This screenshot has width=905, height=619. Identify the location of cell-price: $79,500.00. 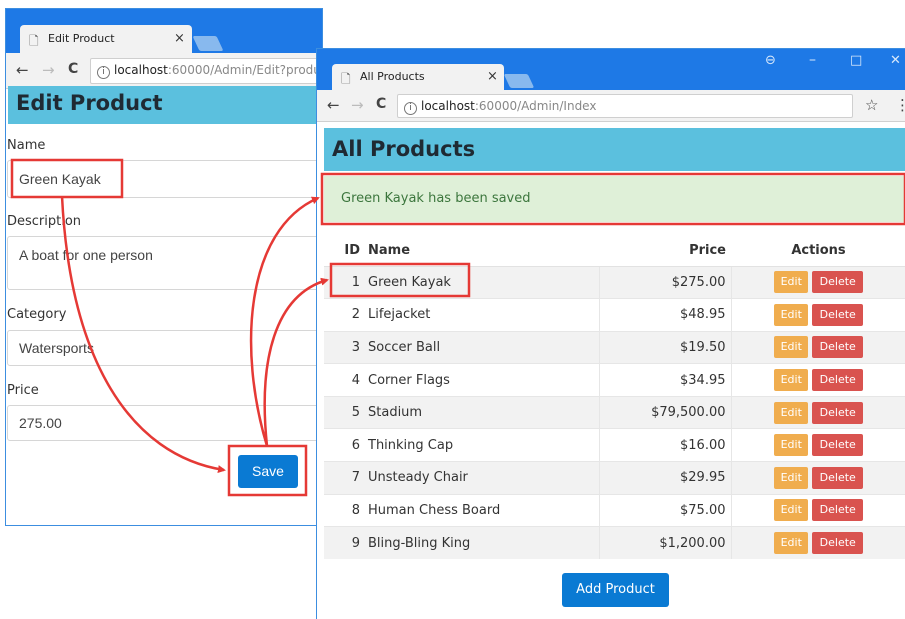
(665, 412).